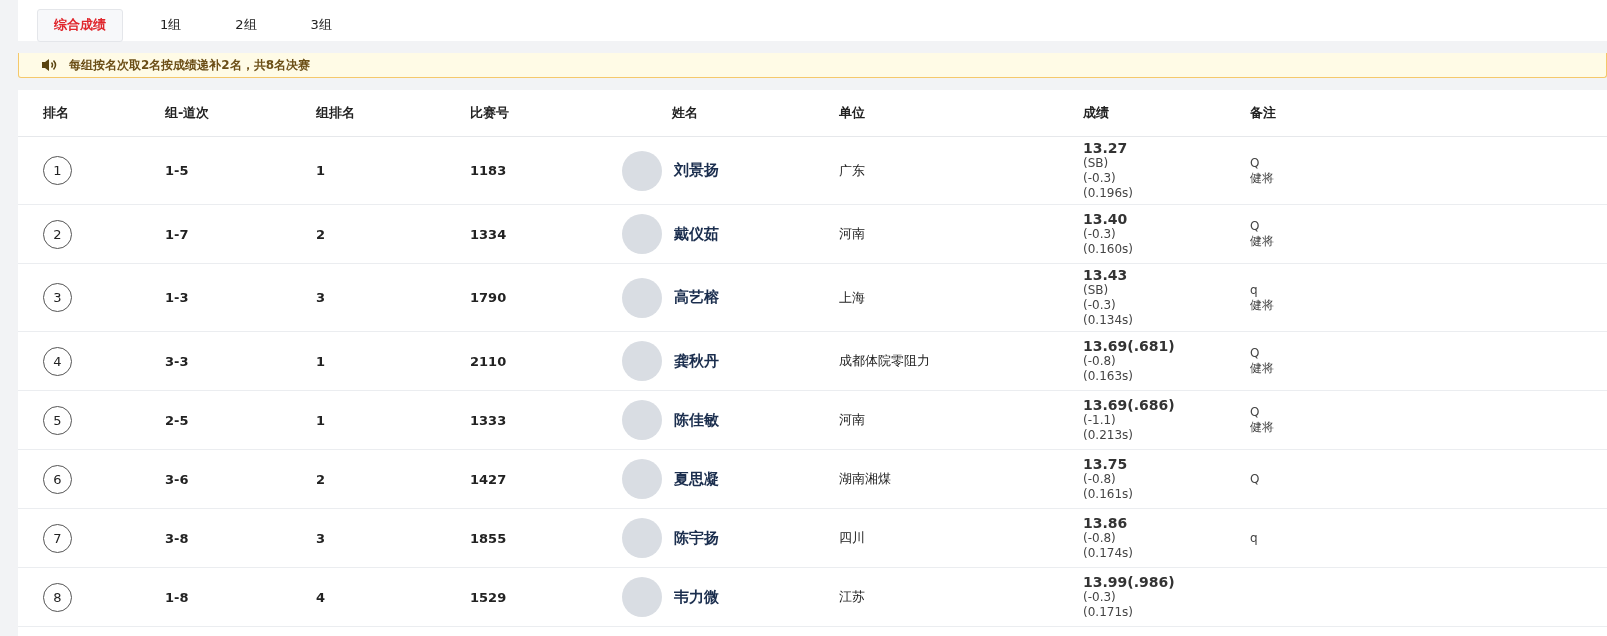  Describe the element at coordinates (852, 597) in the screenshot. I see `table-cell-text: 江苏` at that location.